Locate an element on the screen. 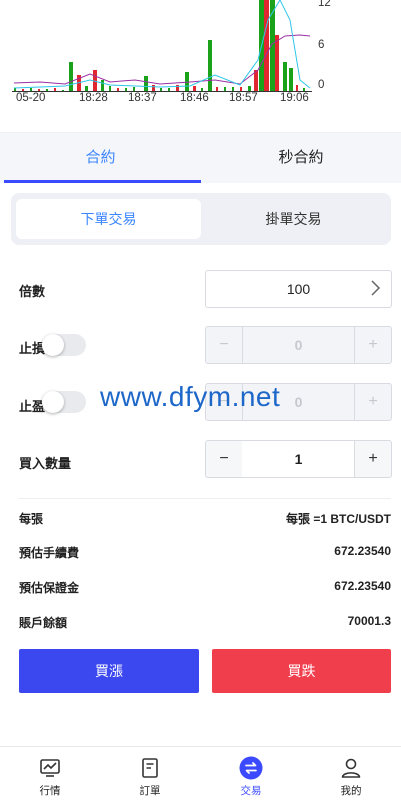 The width and height of the screenshot is (401, 800). per-contract-label: 每張 is located at coordinates (31, 519).